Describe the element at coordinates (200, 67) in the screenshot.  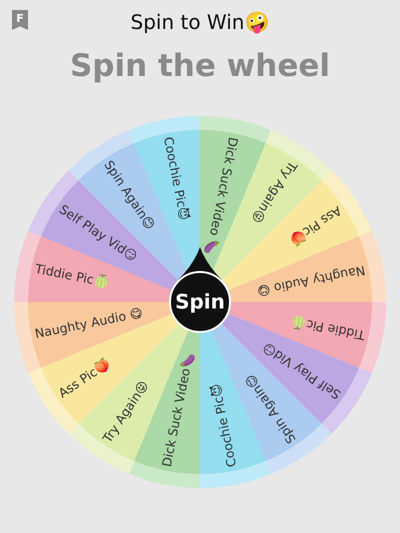
I see `heading: Spin the wheel` at that location.